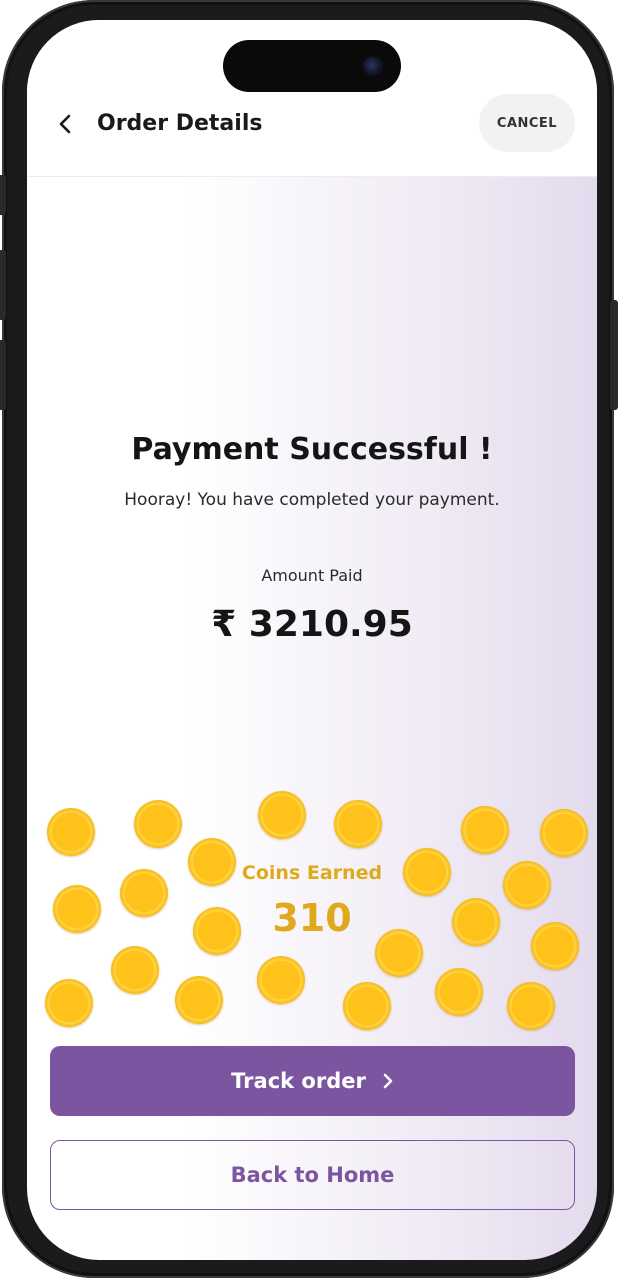 The width and height of the screenshot is (618, 1280). I want to click on amount-paid-label: Amount Paid, so click(312, 575).